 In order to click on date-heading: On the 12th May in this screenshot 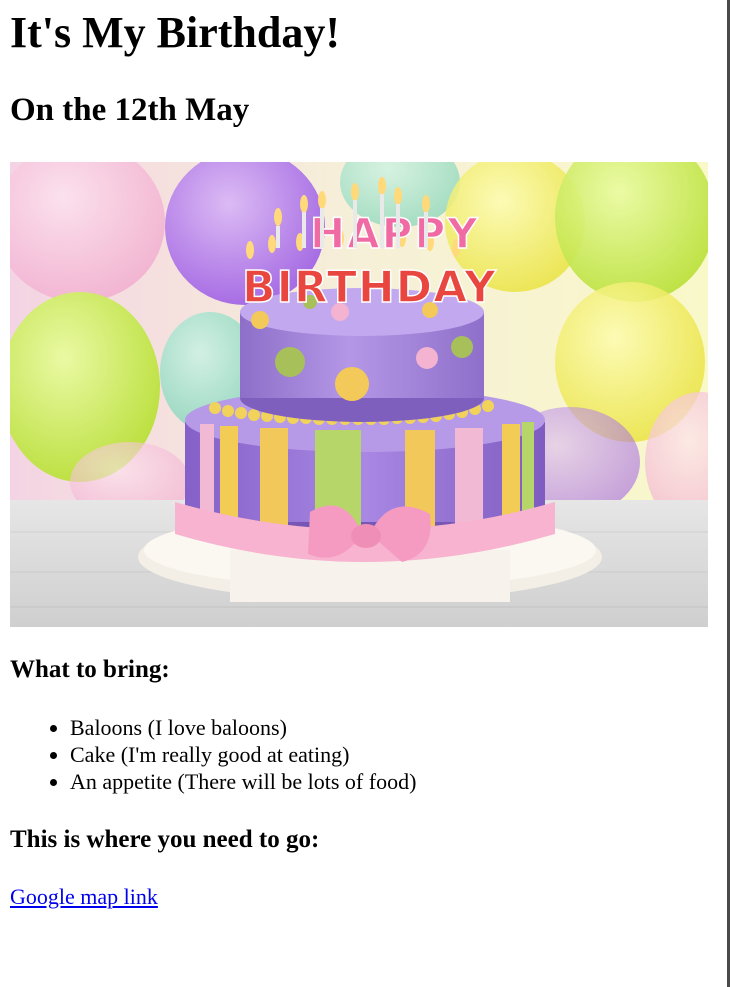, I will do `click(130, 110)`.